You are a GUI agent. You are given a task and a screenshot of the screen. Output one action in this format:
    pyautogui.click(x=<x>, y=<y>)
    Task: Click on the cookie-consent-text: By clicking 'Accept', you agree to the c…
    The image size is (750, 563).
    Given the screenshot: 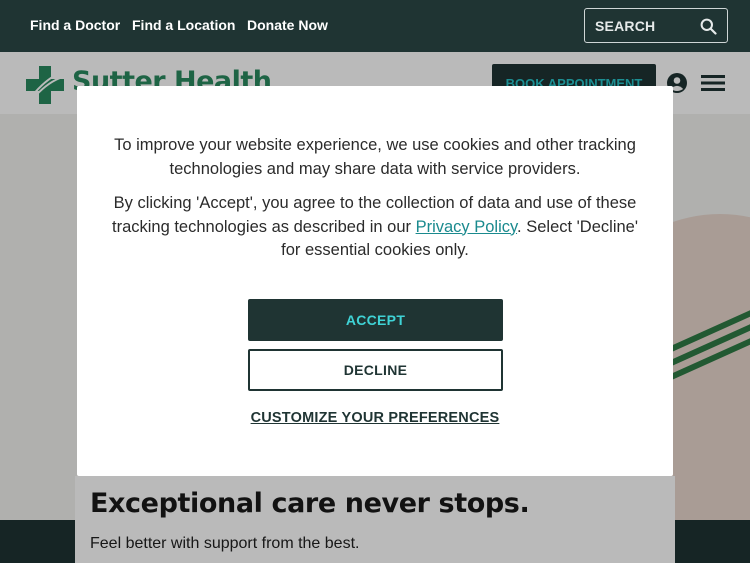 What is the action you would take?
    pyautogui.click(x=375, y=227)
    